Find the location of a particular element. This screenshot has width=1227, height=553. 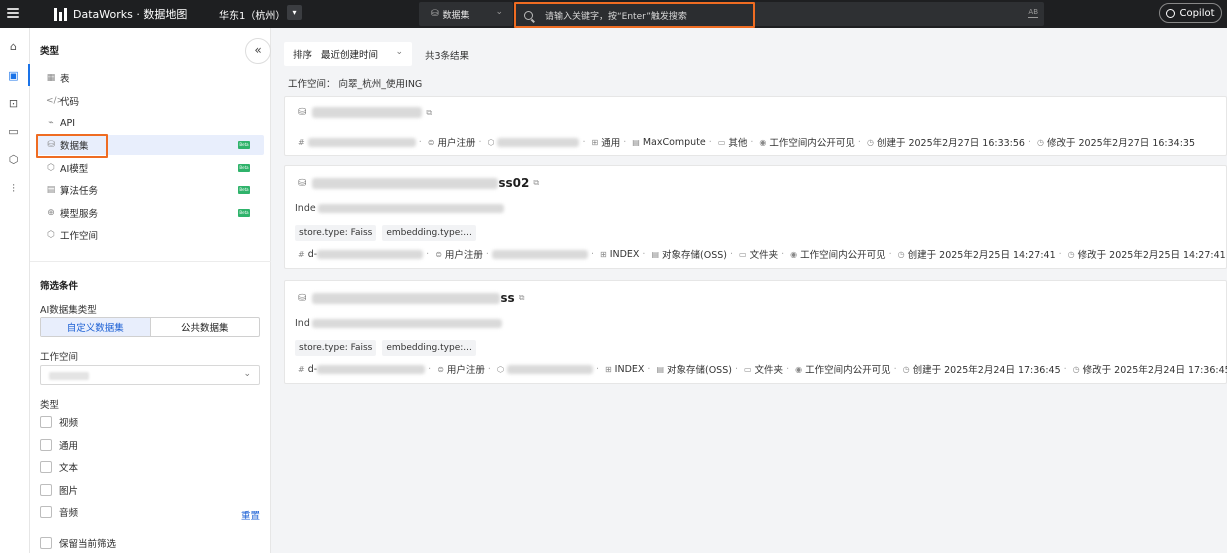

redacted-id is located at coordinates (361, 142).